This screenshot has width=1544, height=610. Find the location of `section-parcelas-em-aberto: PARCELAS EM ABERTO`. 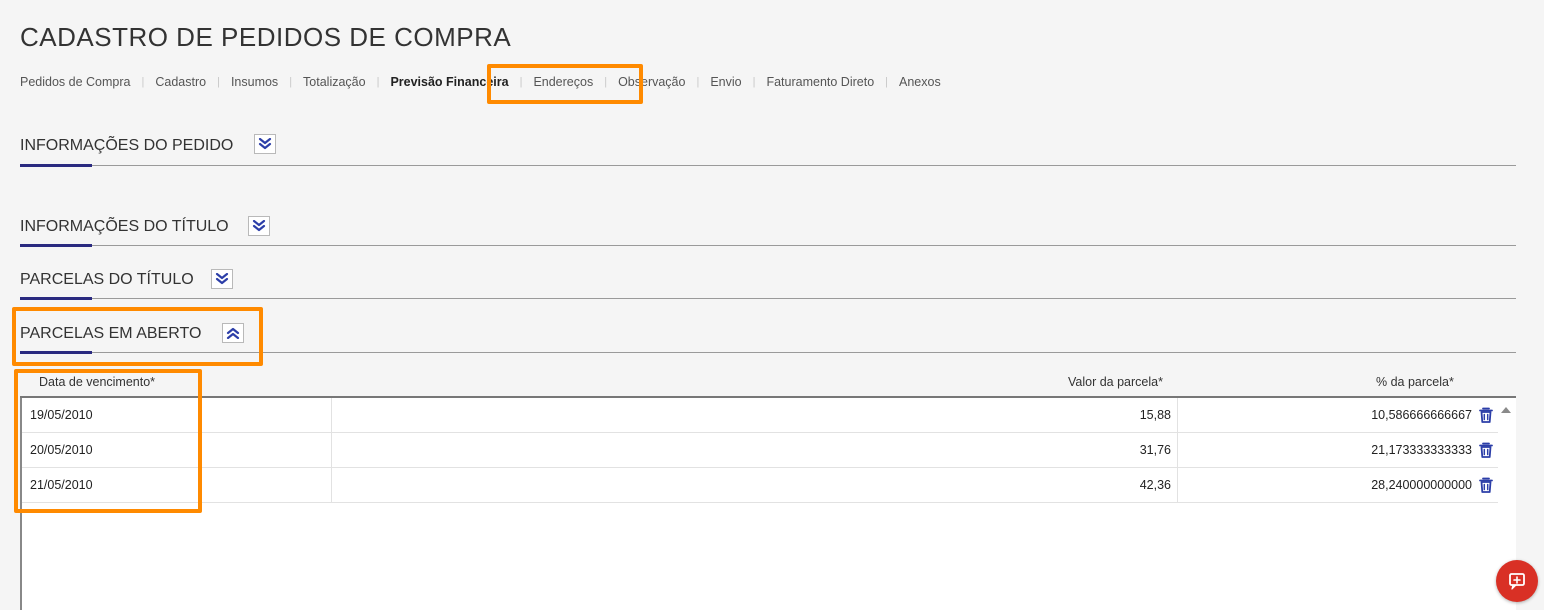

section-parcelas-em-aberto: PARCELAS EM ABERTO is located at coordinates (768, 336).